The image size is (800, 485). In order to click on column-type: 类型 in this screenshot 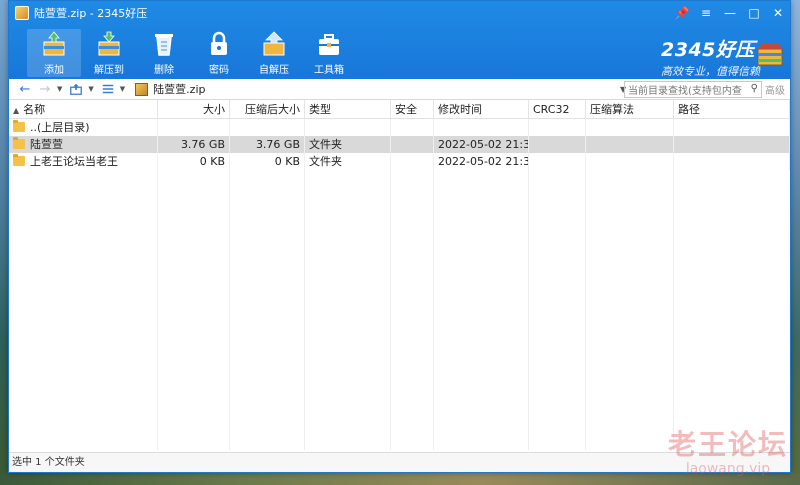, I will do `click(348, 109)`.